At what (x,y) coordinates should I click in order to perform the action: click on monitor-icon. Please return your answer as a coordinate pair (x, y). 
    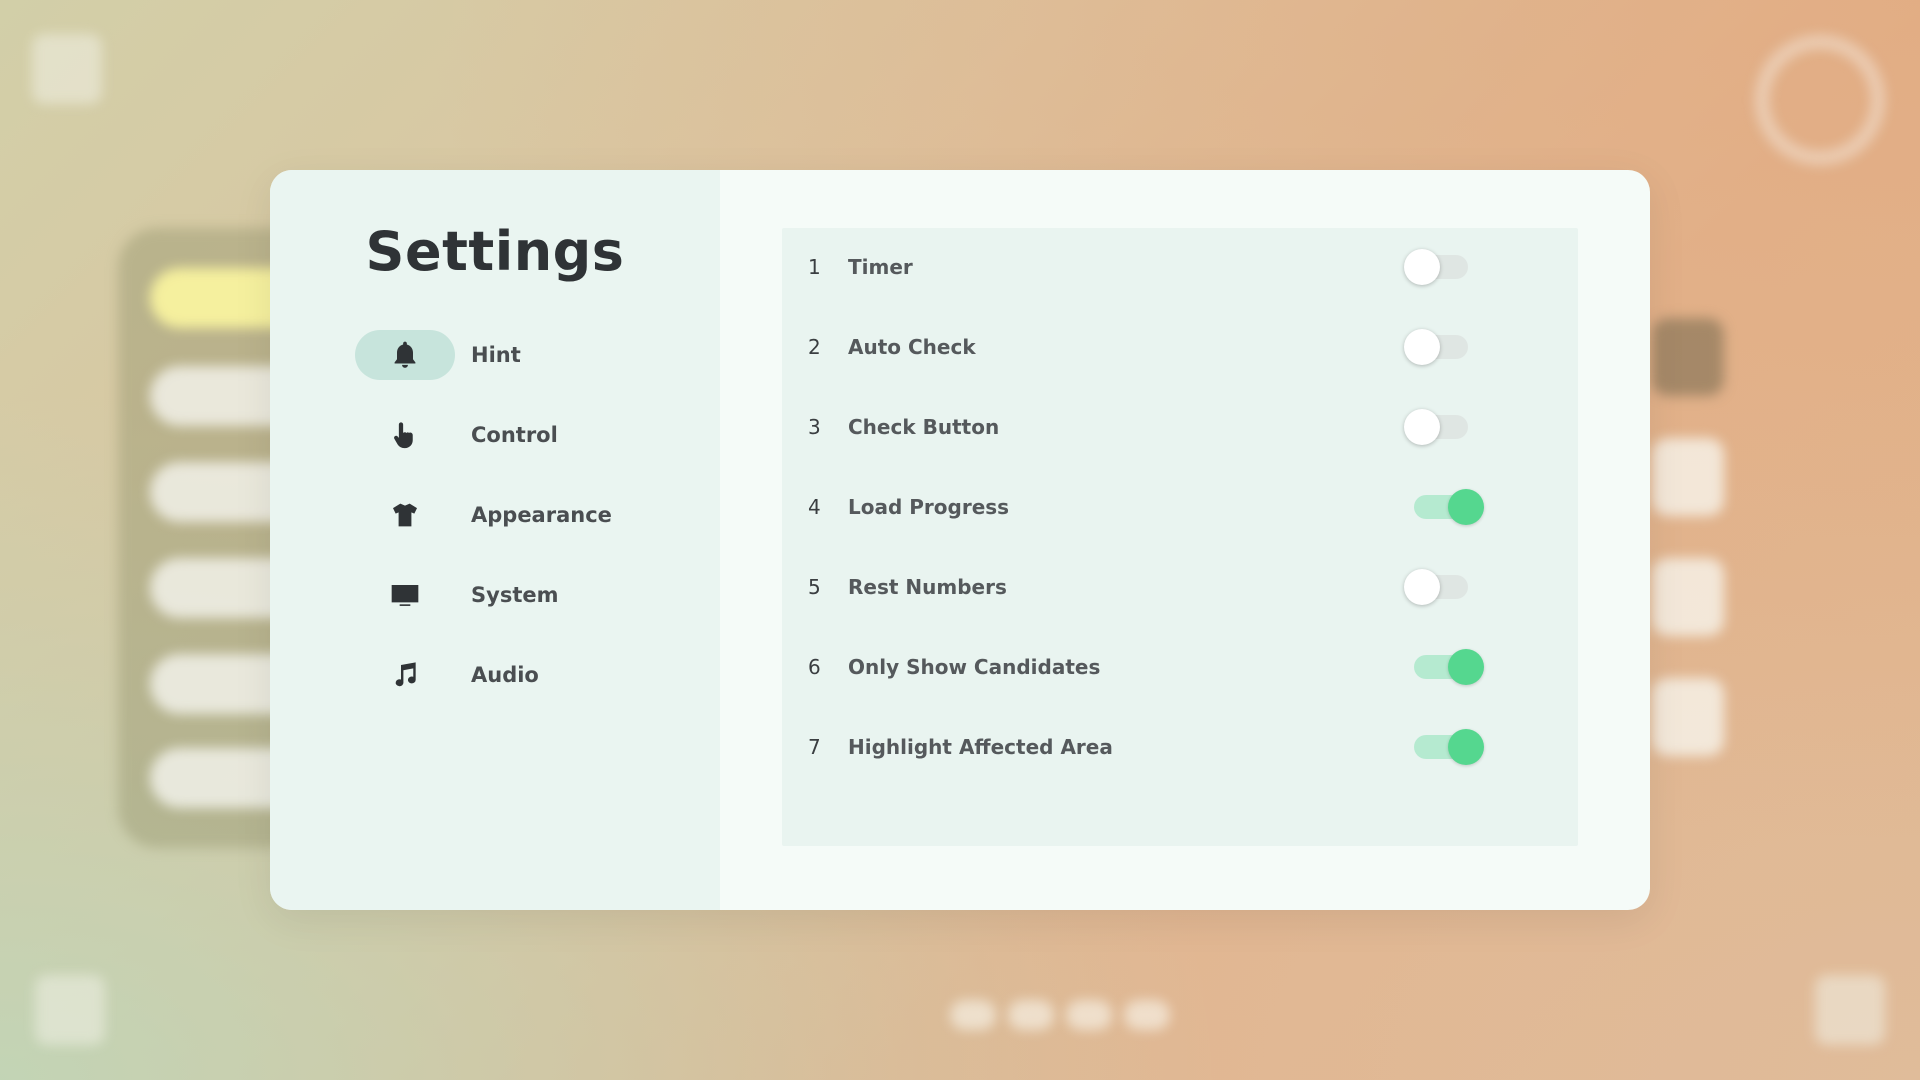
    Looking at the image, I should click on (405, 595).